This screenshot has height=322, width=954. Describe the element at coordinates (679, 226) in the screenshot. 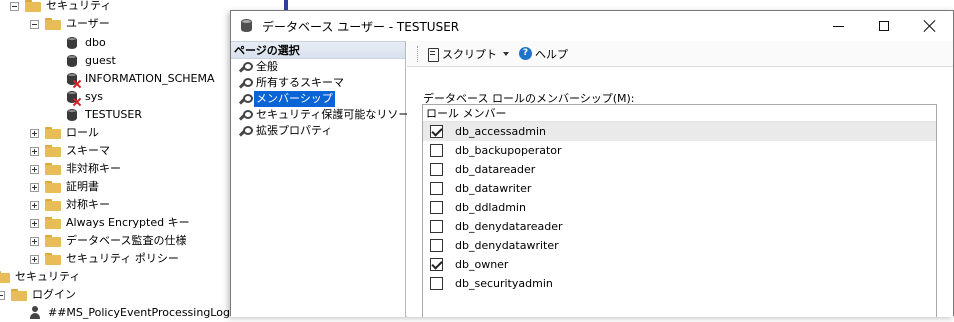

I see `role-row: db_denydatareader` at that location.